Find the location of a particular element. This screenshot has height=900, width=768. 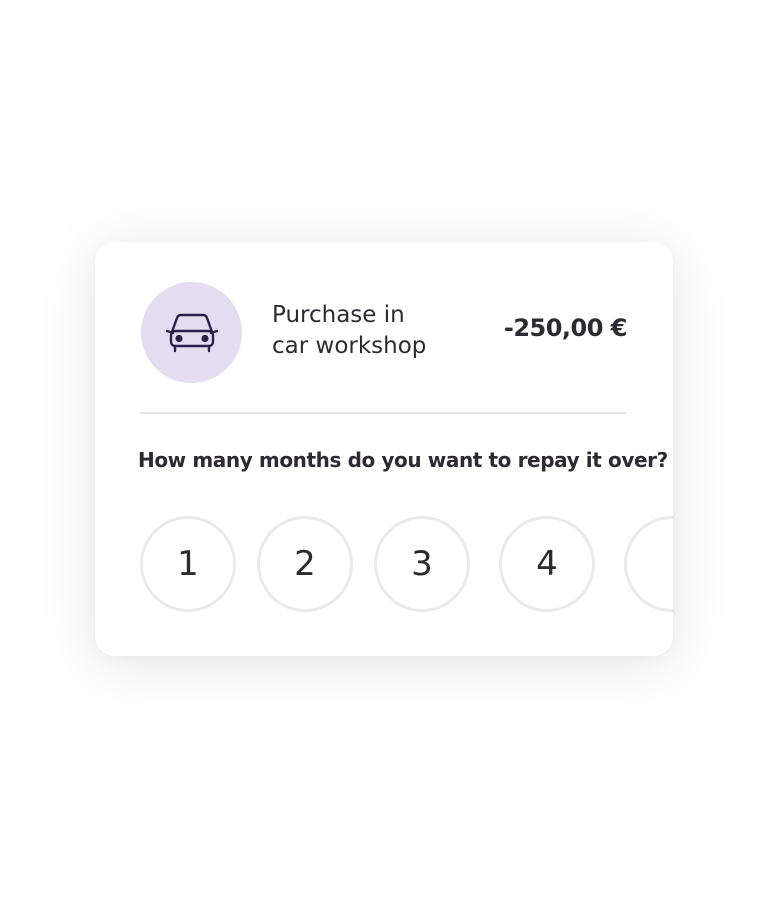

month-option-1: 1 is located at coordinates (188, 564).